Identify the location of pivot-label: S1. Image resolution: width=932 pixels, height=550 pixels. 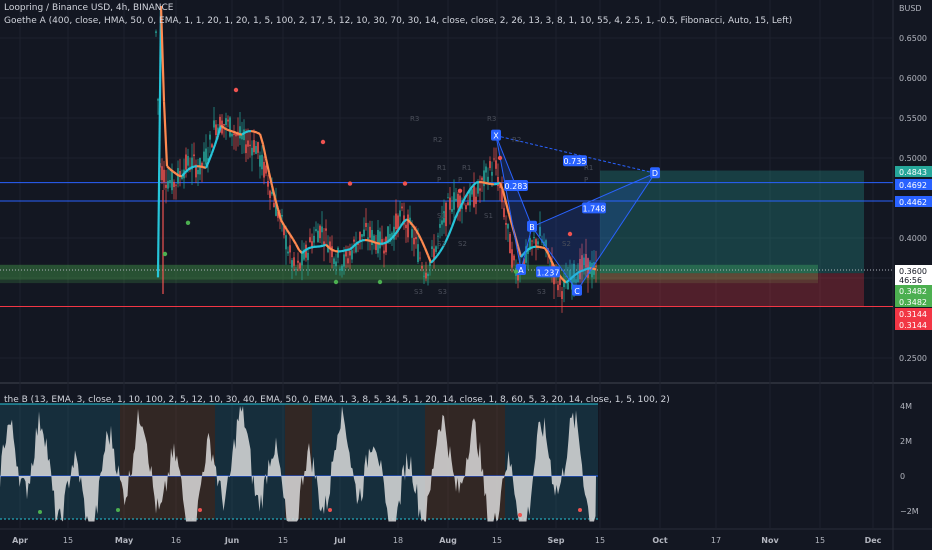
(488, 216).